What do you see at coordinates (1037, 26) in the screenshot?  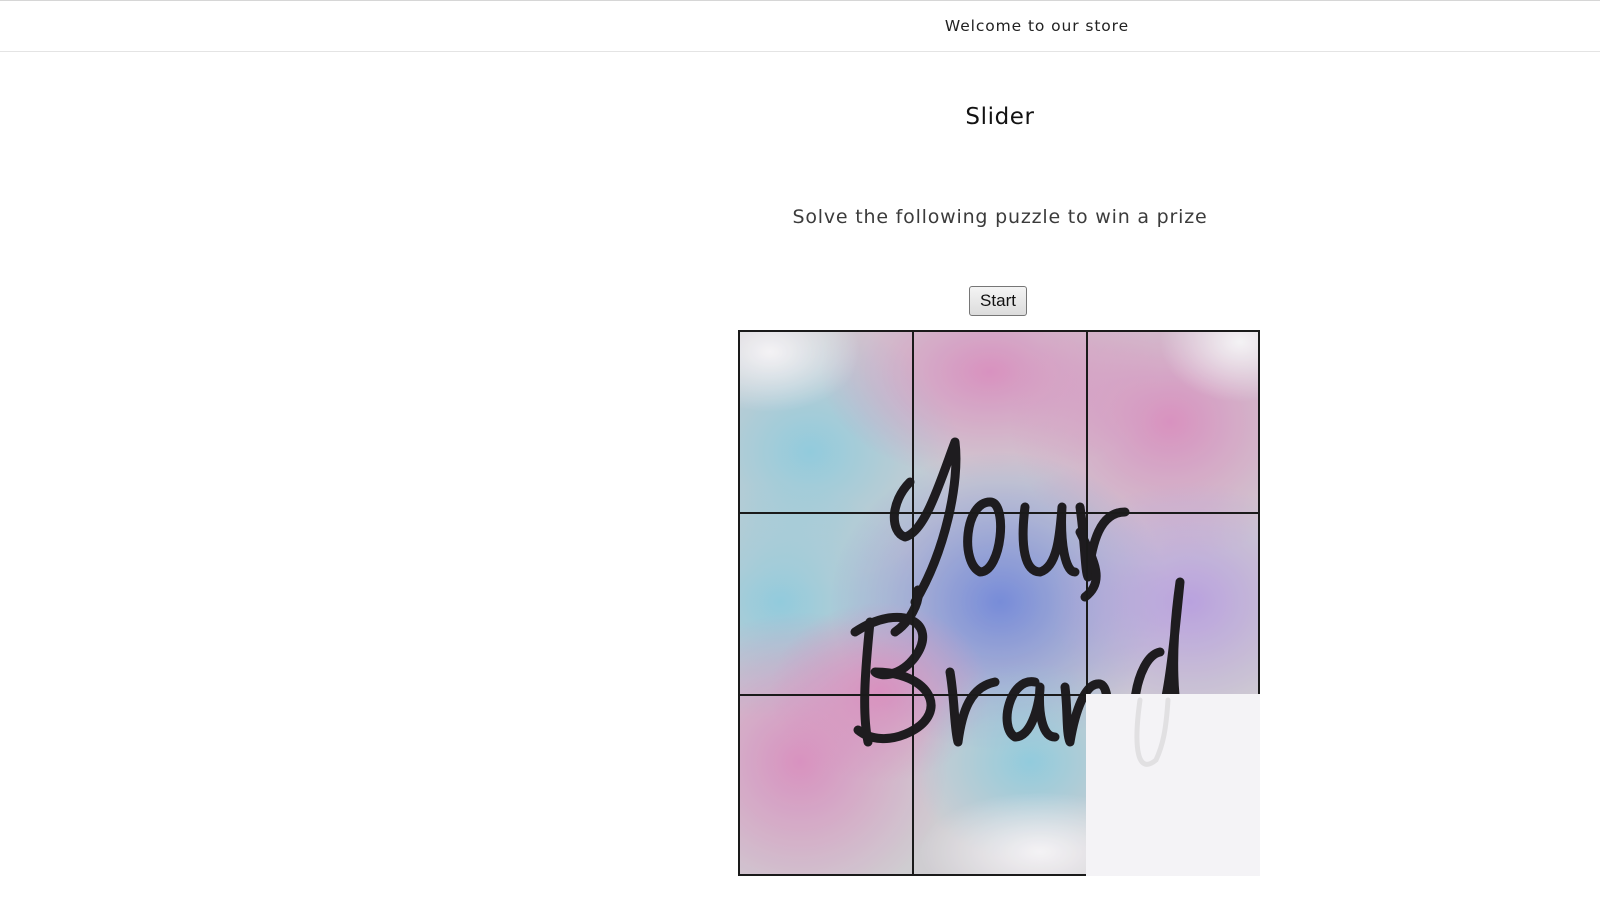 I see `announcement-text: Welcome to our store` at bounding box center [1037, 26].